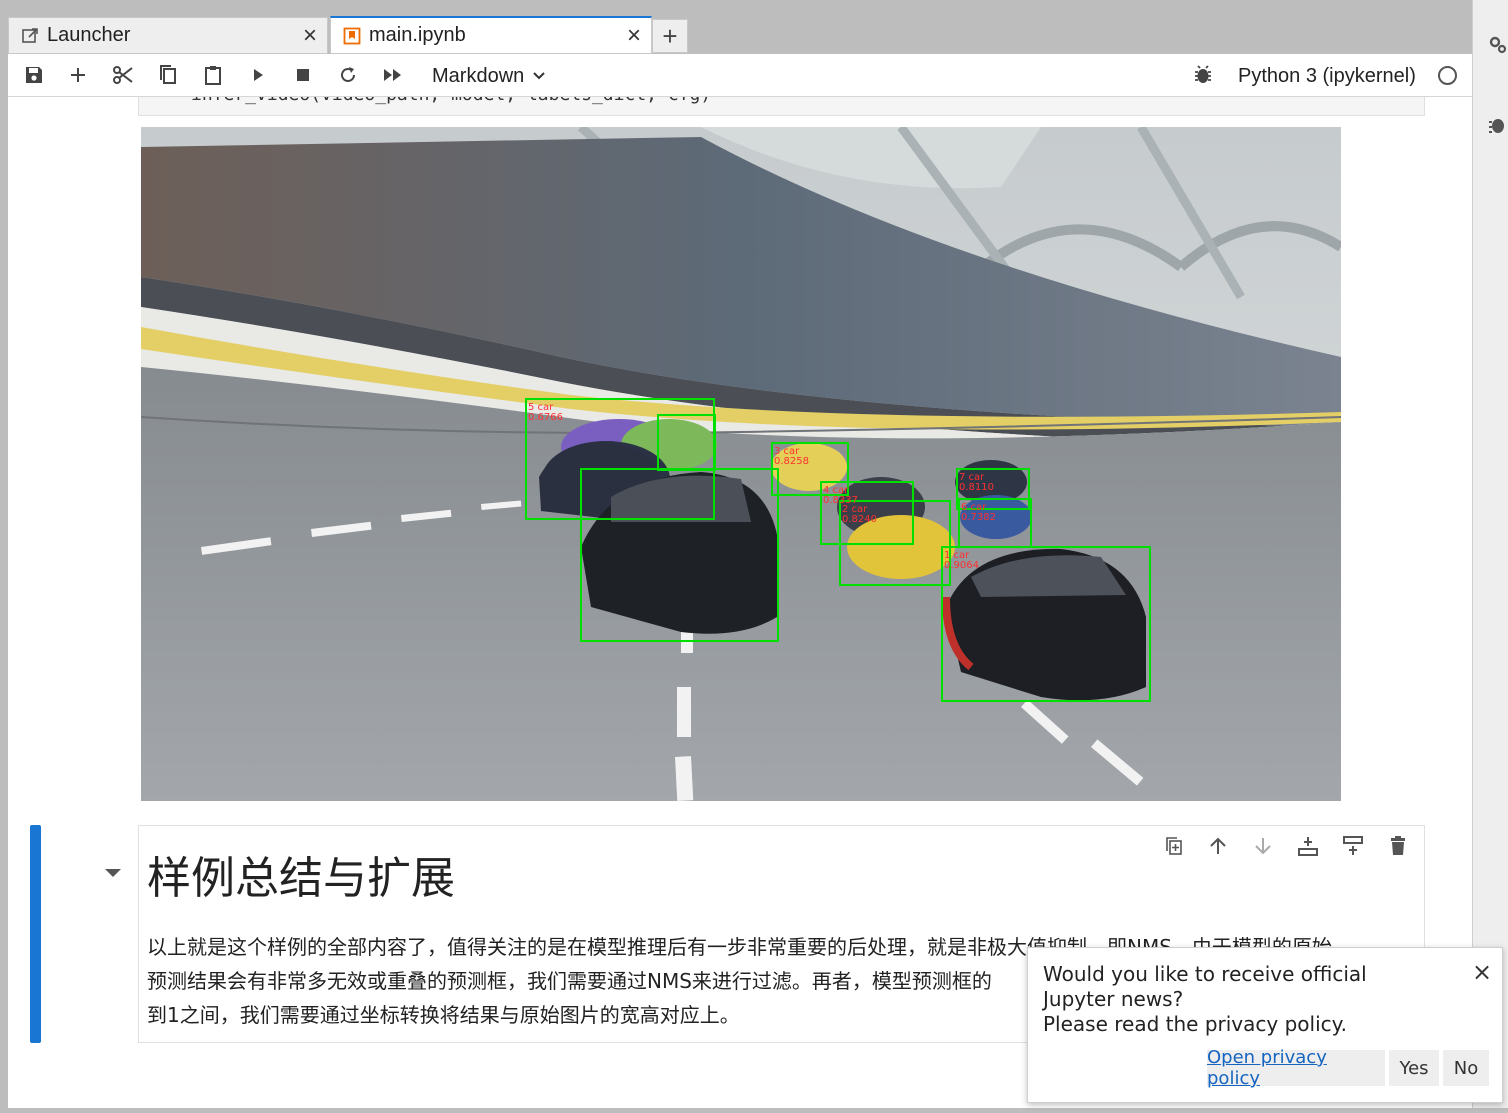 The width and height of the screenshot is (1508, 1113). I want to click on chevron-down-icon, so click(539, 76).